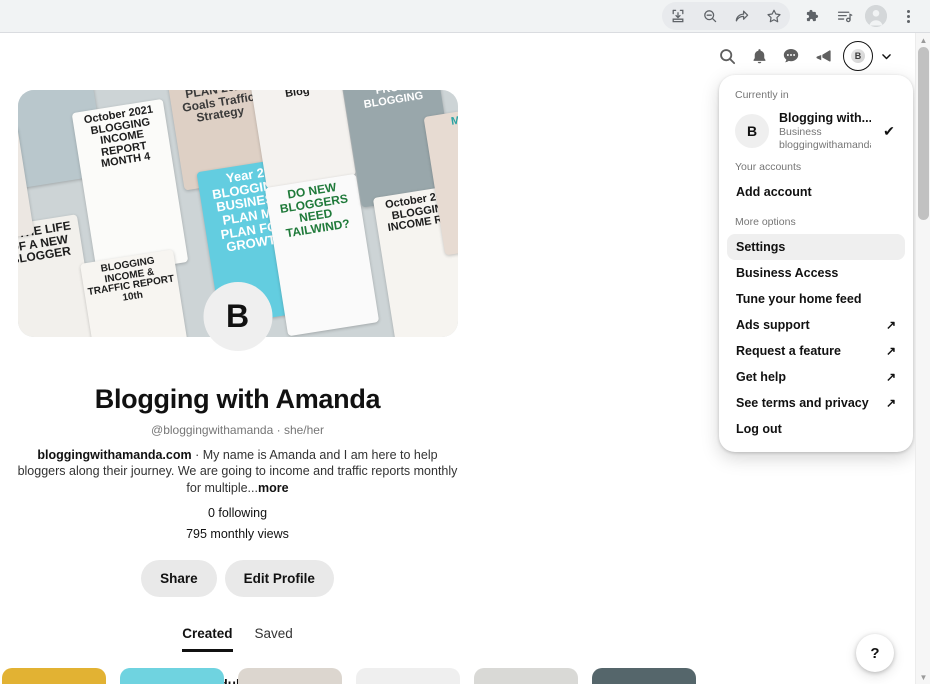  What do you see at coordinates (237, 639) in the screenshot?
I see `profile-tabs: Created Saved` at bounding box center [237, 639].